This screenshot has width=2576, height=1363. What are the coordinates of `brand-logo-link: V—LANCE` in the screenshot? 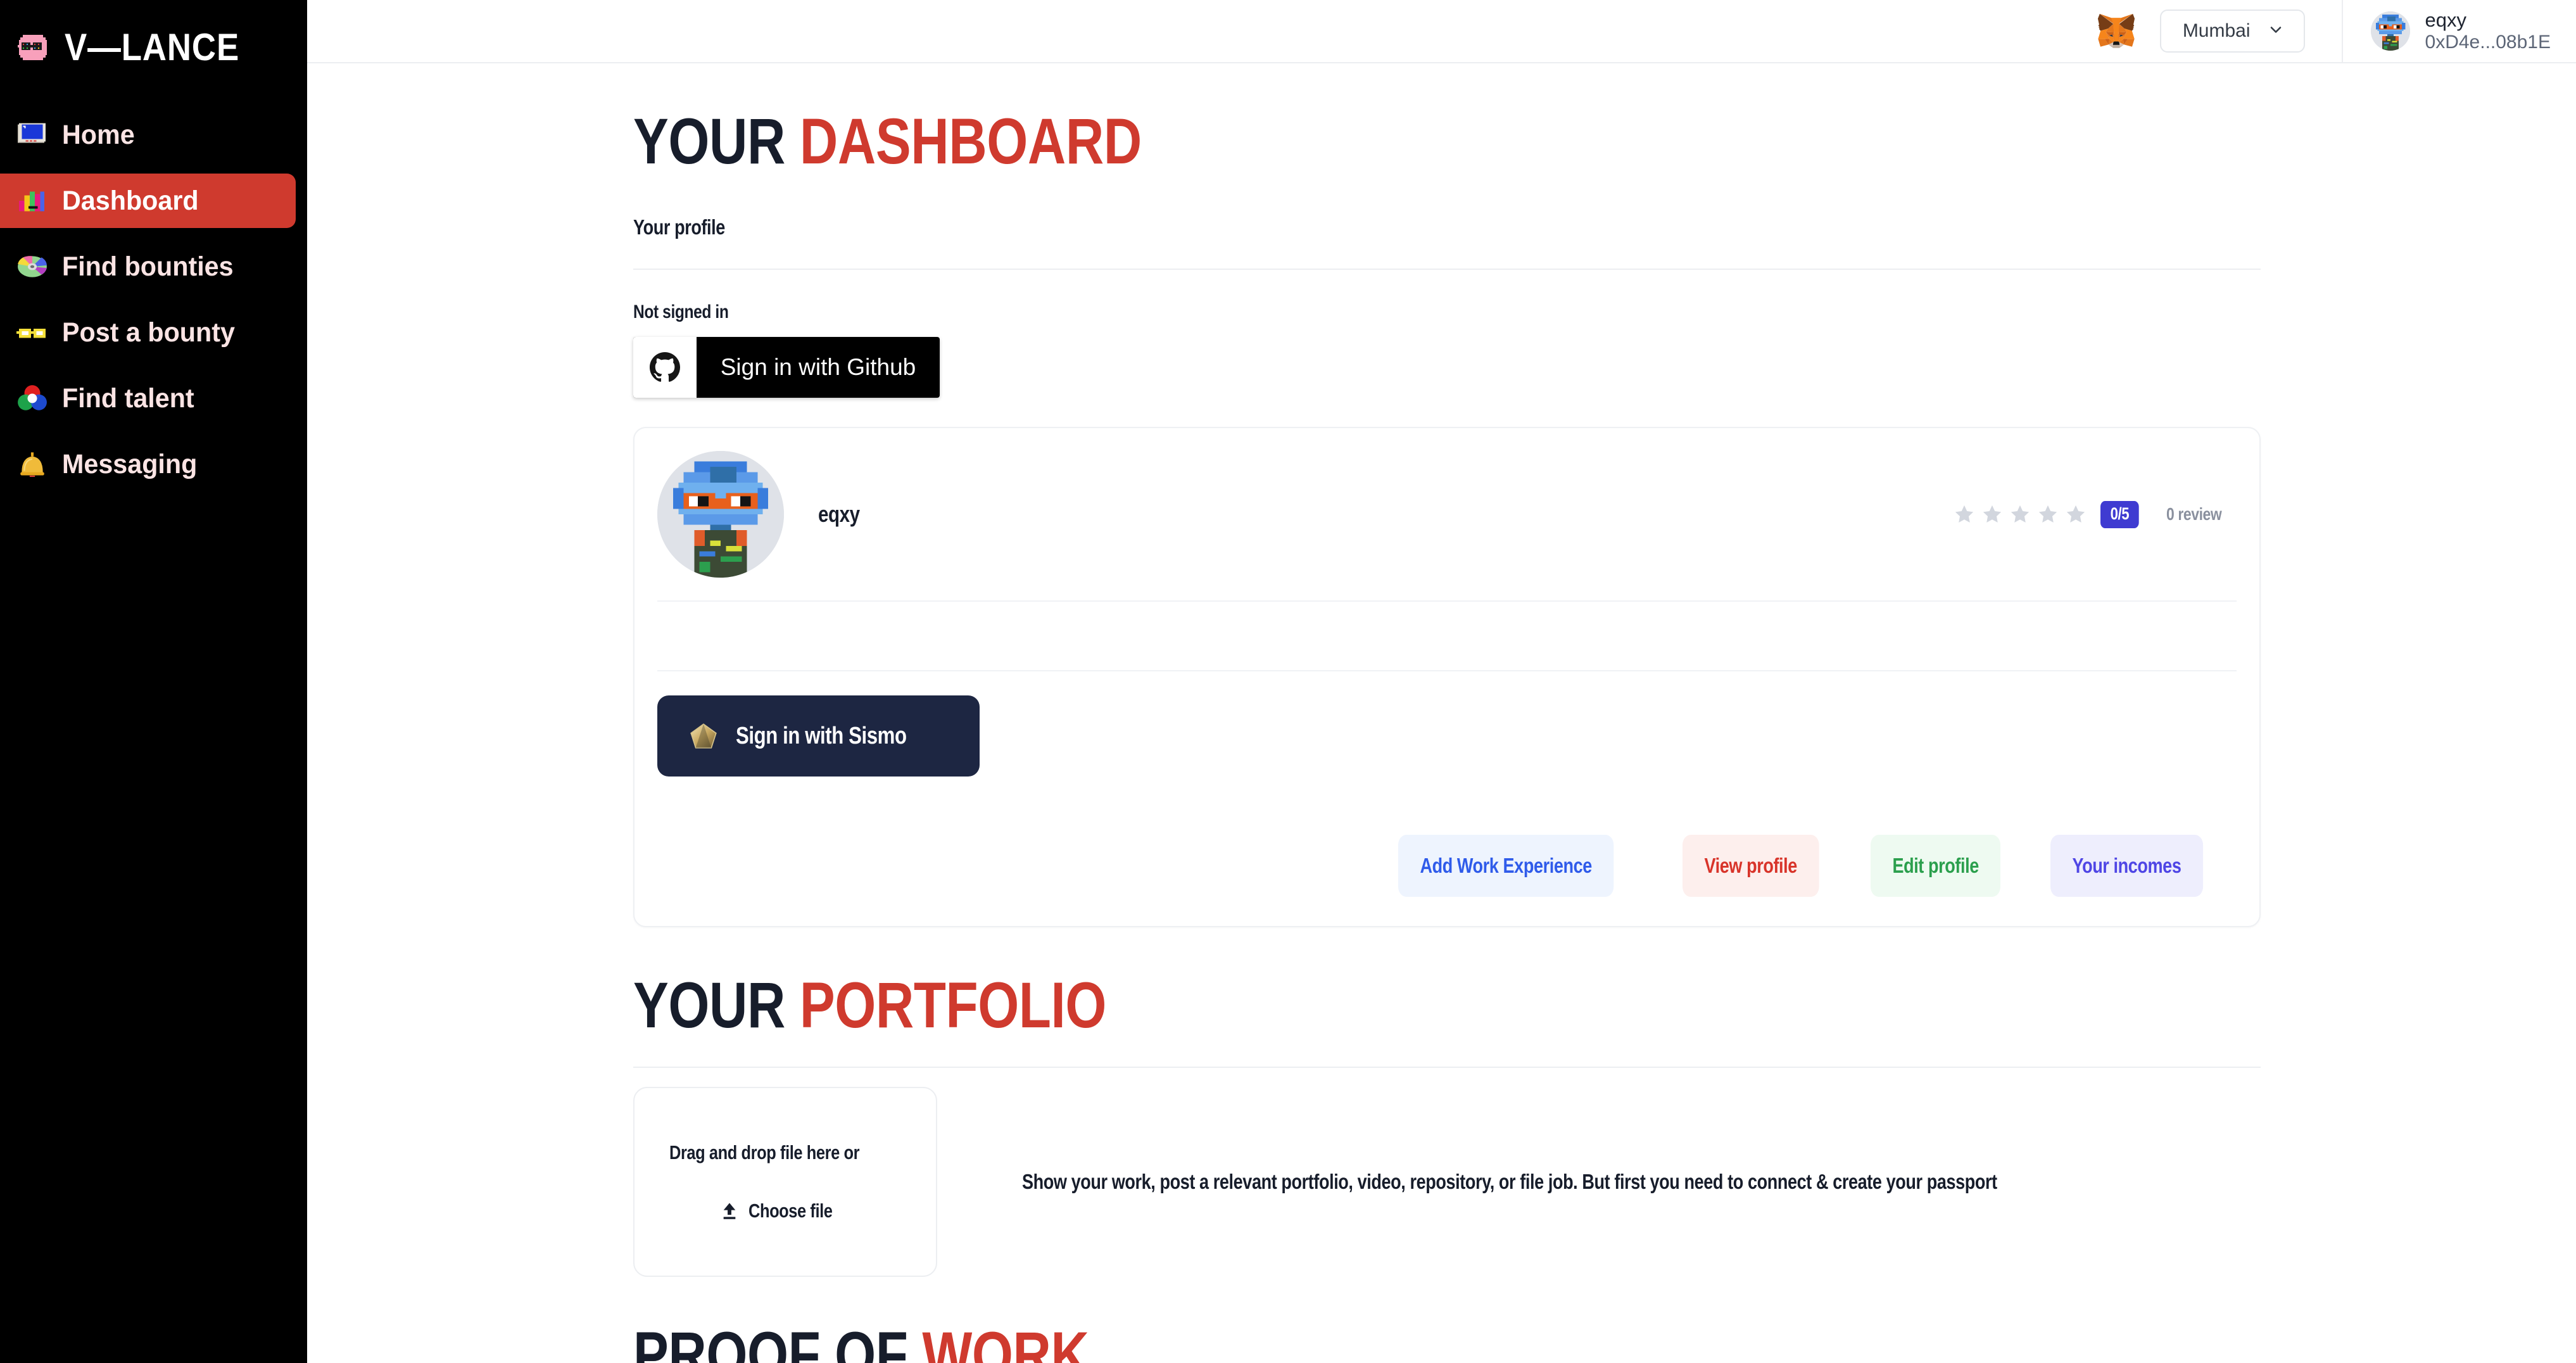 It's located at (153, 35).